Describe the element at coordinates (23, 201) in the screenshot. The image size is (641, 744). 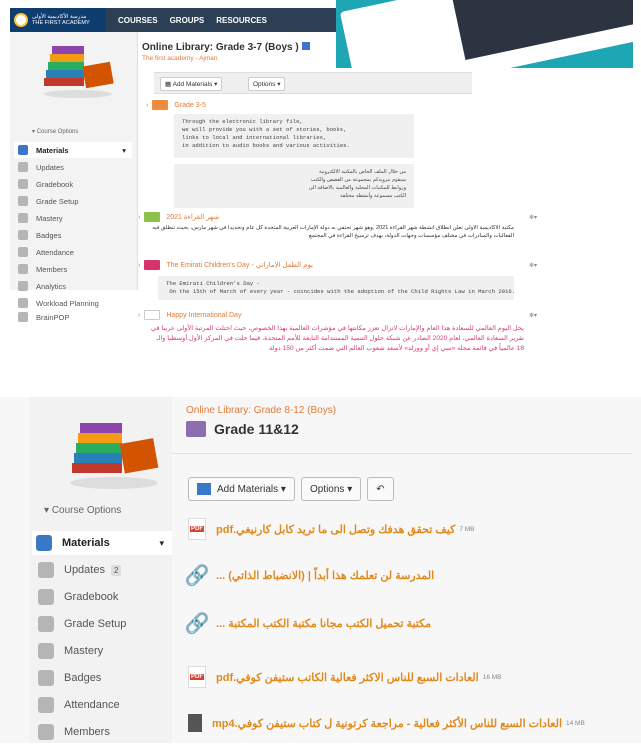
I see `grade-setup-icon` at that location.